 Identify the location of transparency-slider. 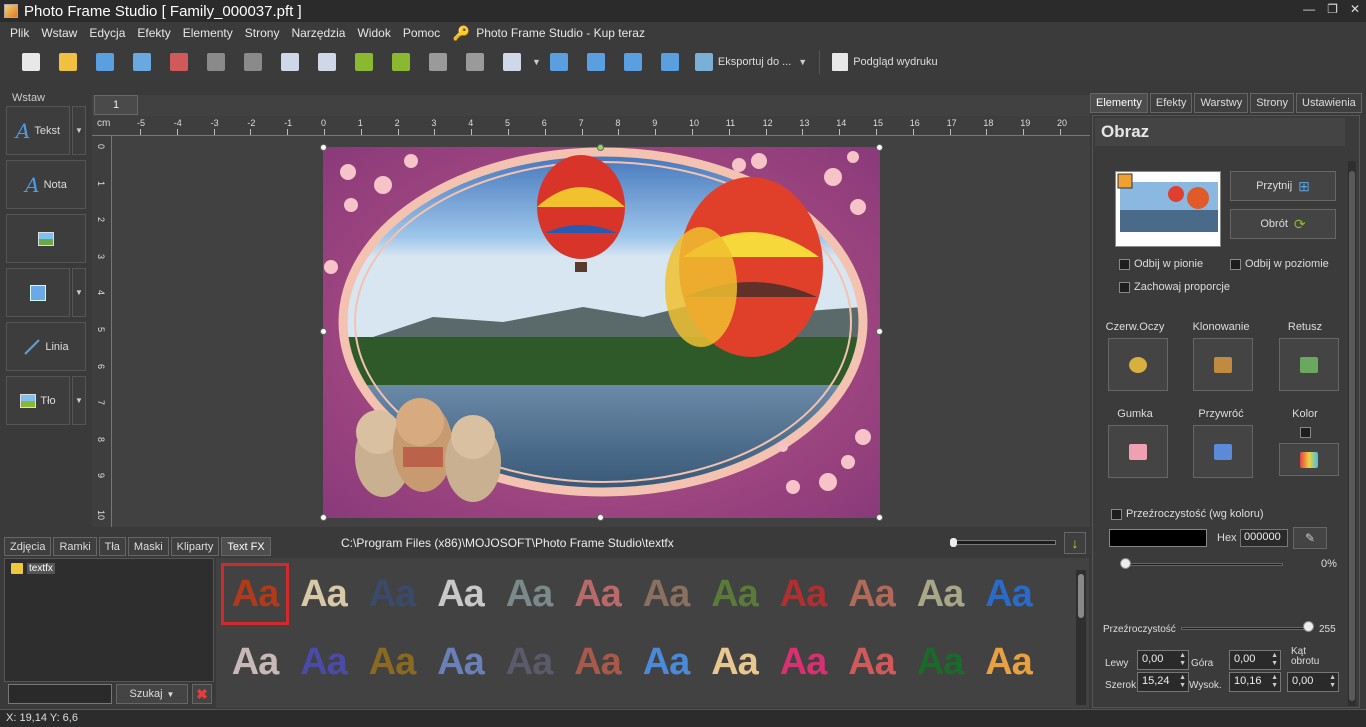
(1246, 628).